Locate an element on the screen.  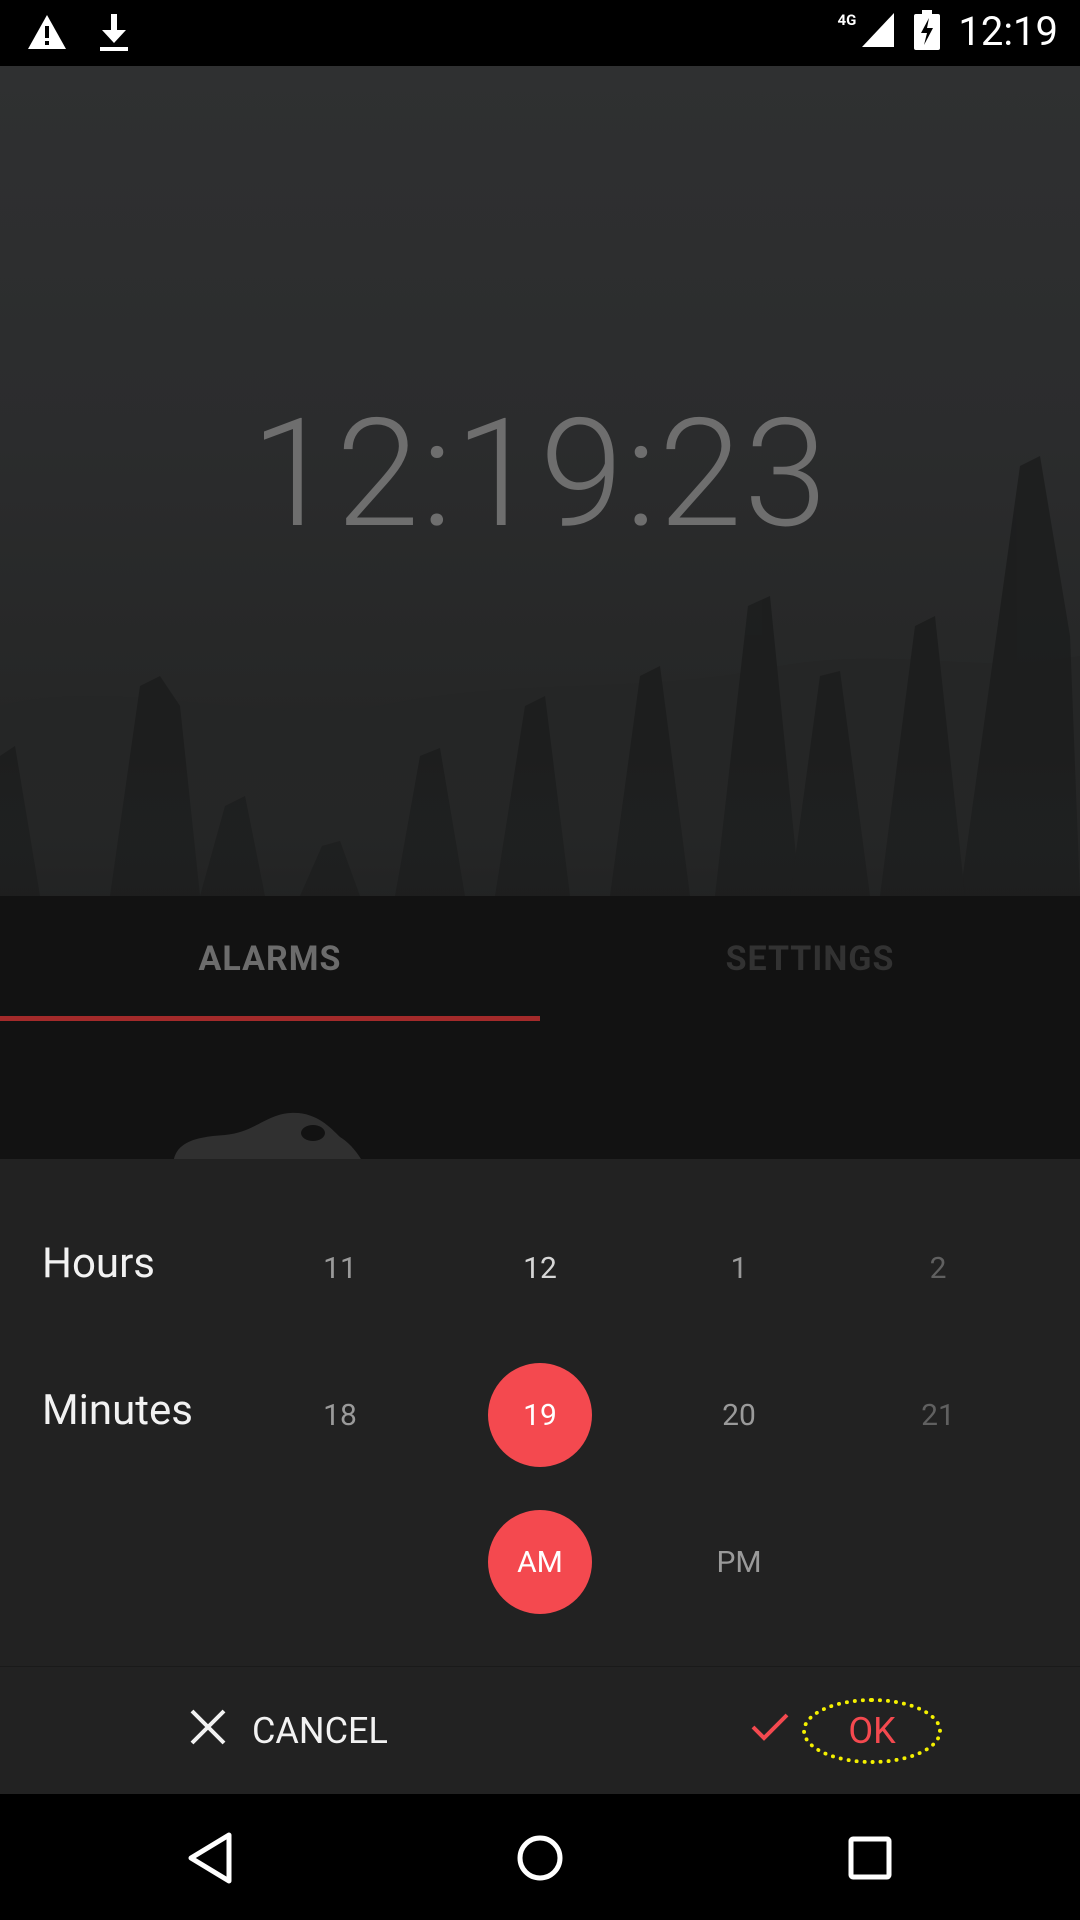
hours-label: Hours is located at coordinates (98, 1263).